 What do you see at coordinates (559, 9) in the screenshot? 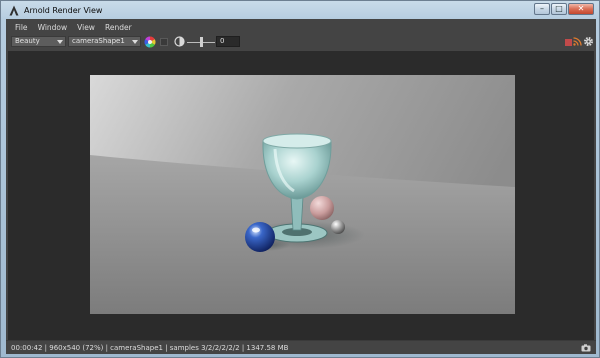
I see `maximize-button: □` at bounding box center [559, 9].